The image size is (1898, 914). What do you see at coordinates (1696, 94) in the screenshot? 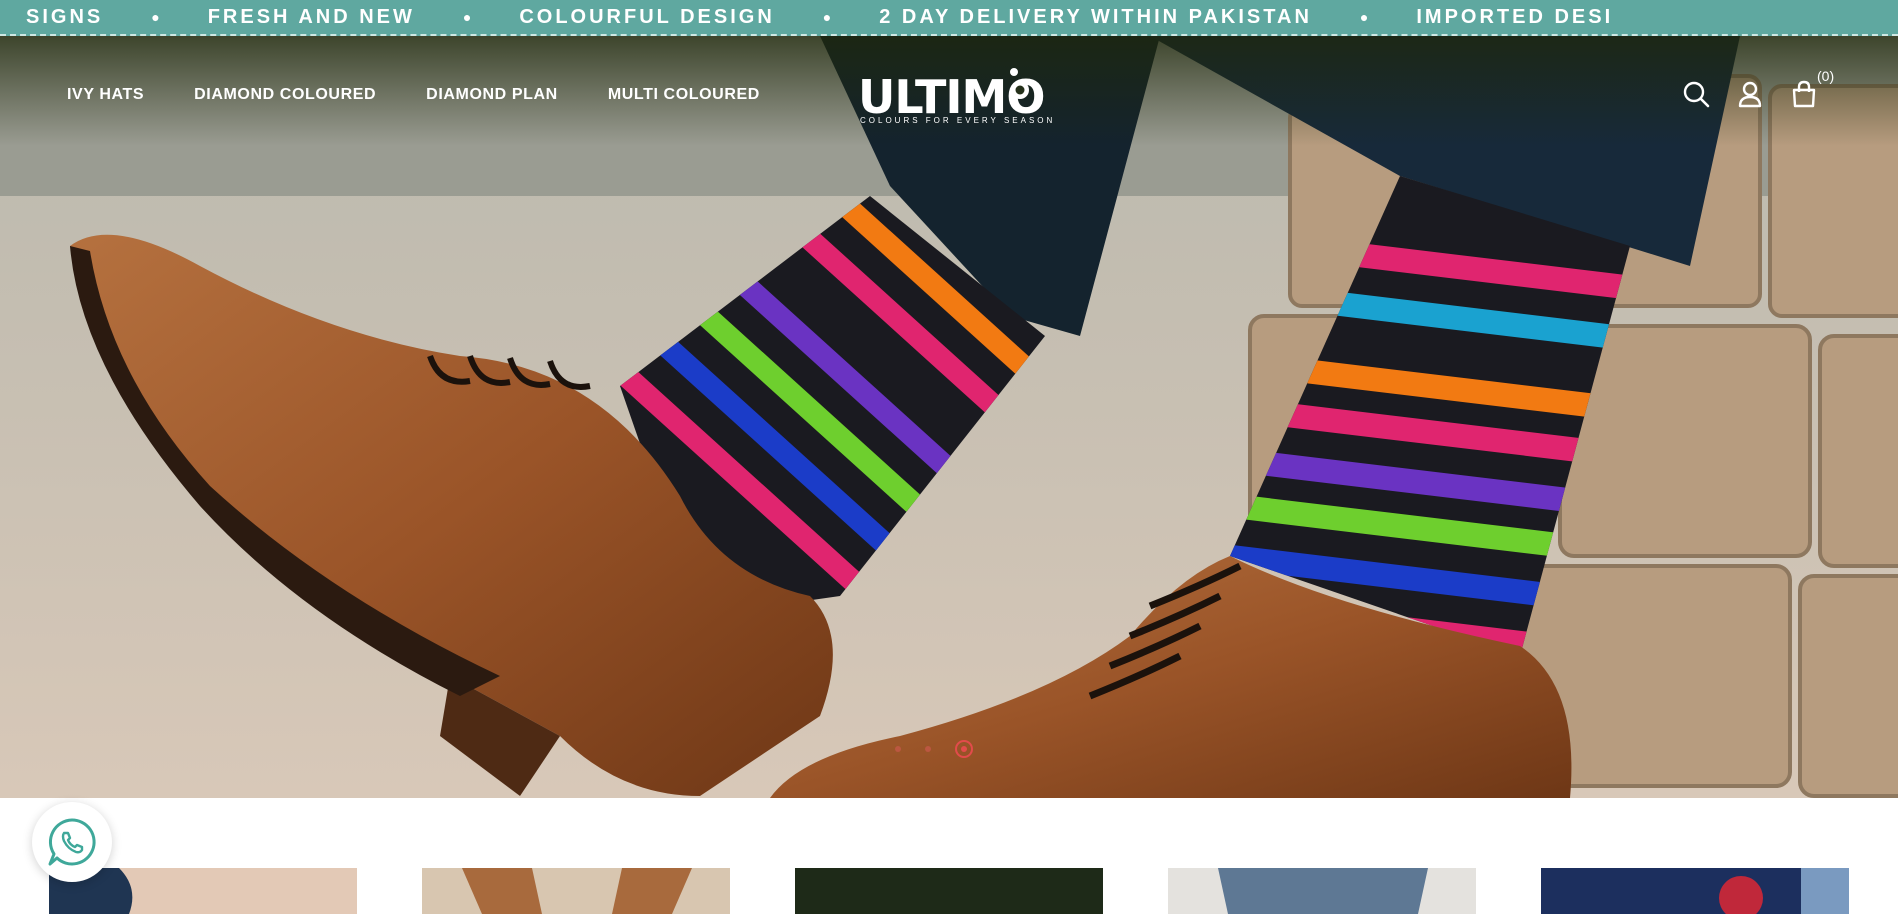
I see `search-icon` at bounding box center [1696, 94].